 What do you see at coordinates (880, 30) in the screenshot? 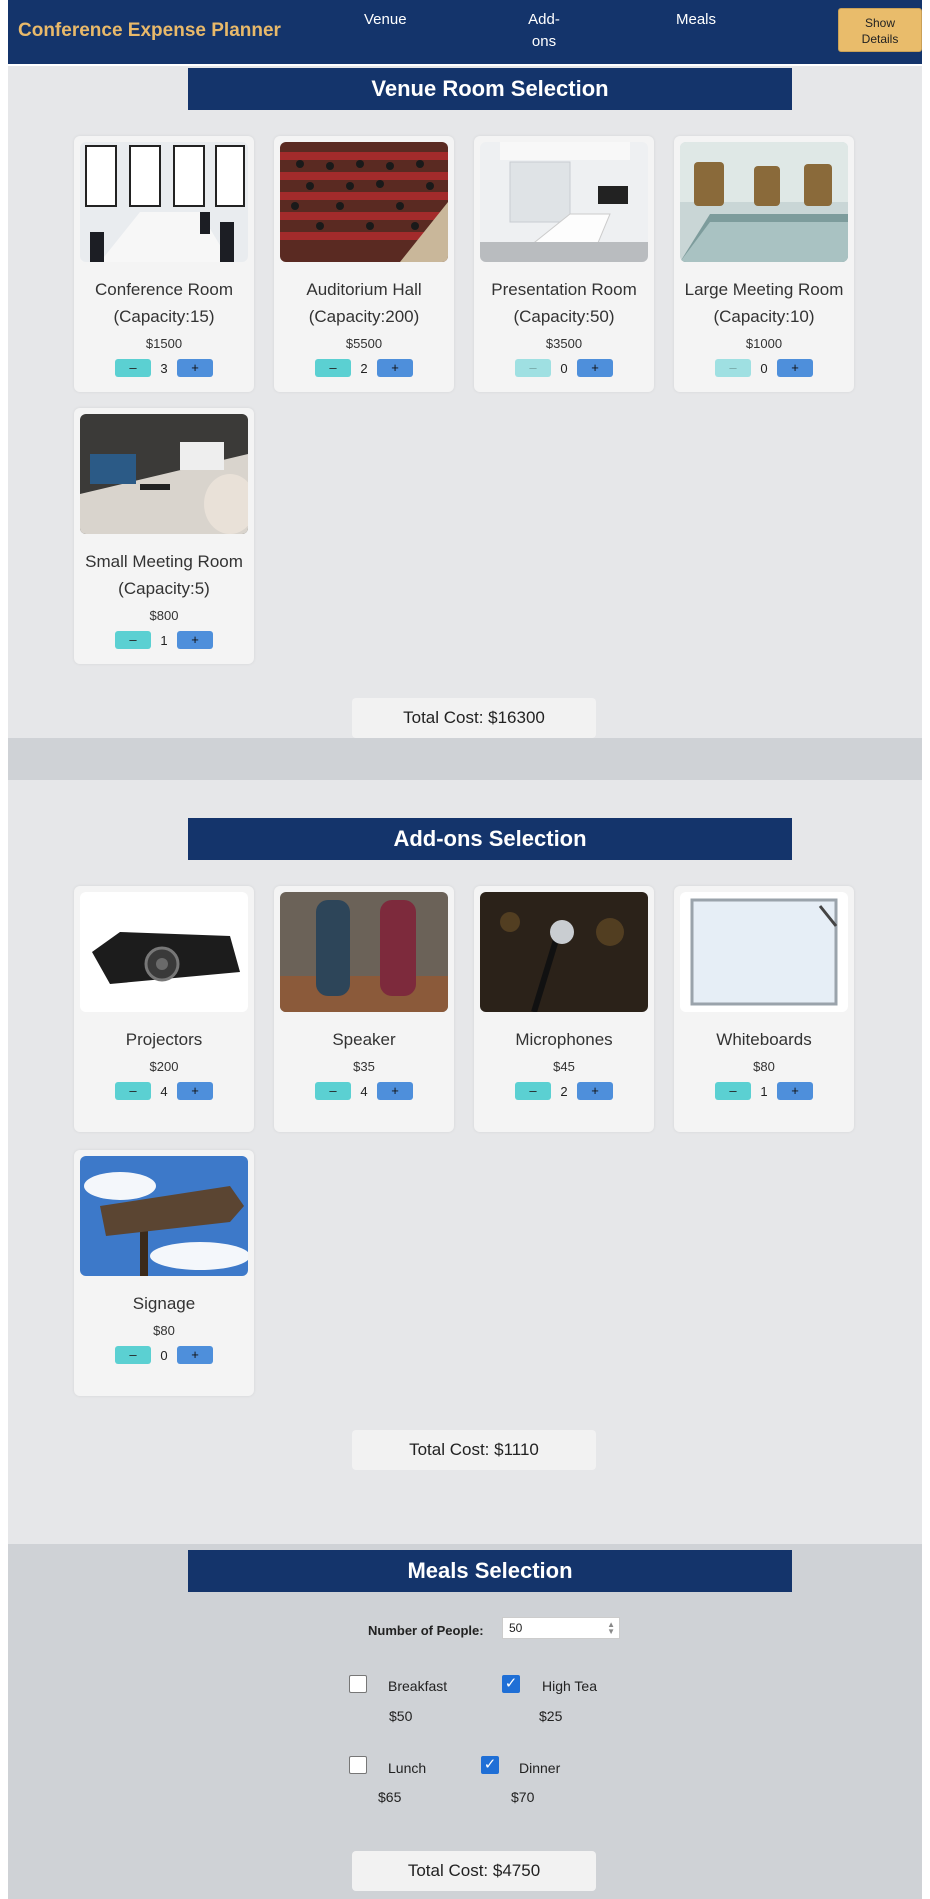
I see `show-details-button: Show Details` at bounding box center [880, 30].